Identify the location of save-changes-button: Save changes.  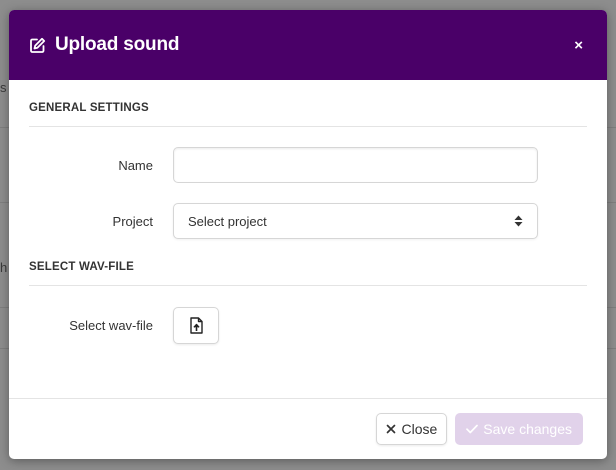
(519, 429).